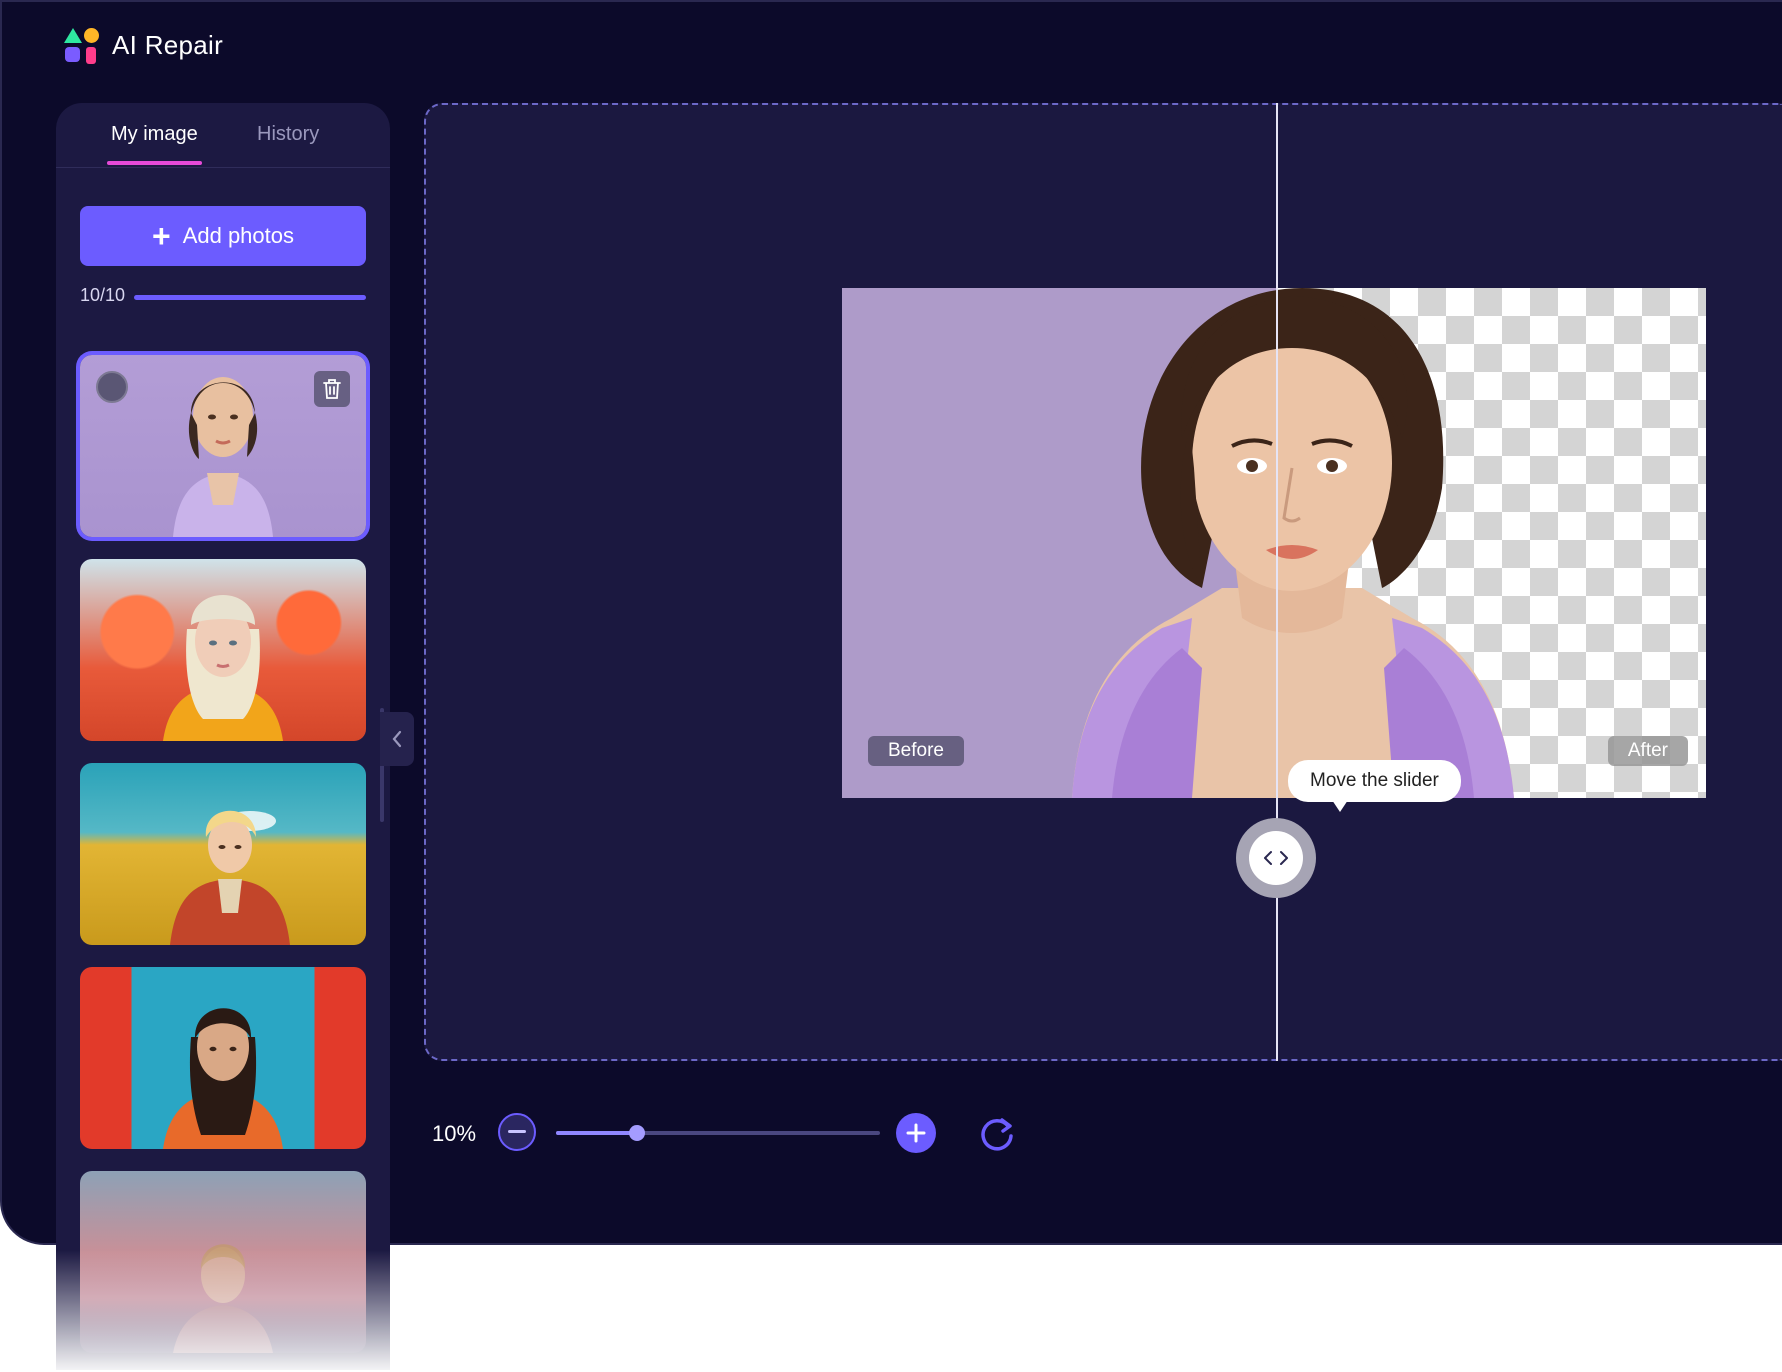  Describe the element at coordinates (223, 668) in the screenshot. I see `woman-beanie-figure` at that location.